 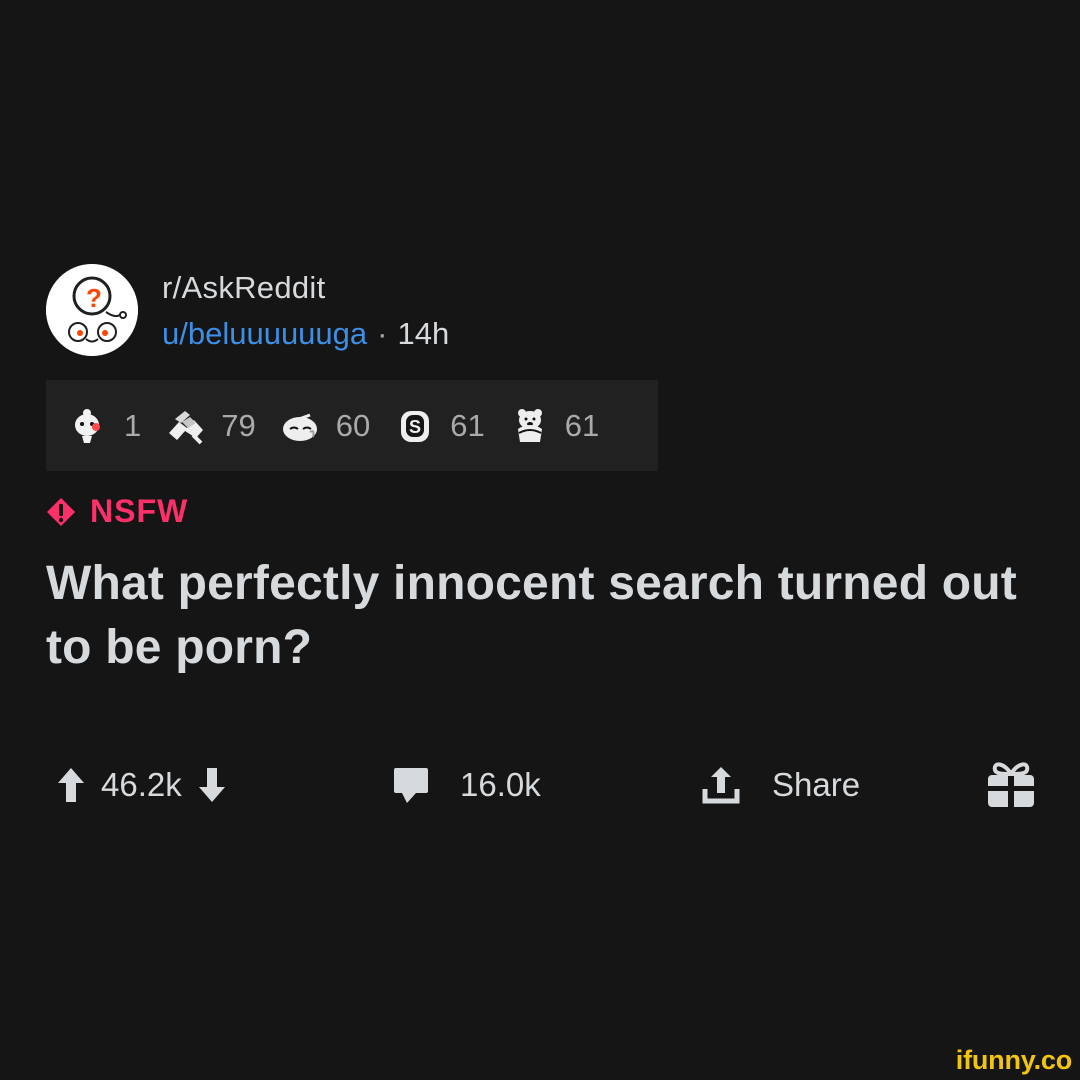 I want to click on subreddit-name: r/AskReddit, so click(x=305, y=288).